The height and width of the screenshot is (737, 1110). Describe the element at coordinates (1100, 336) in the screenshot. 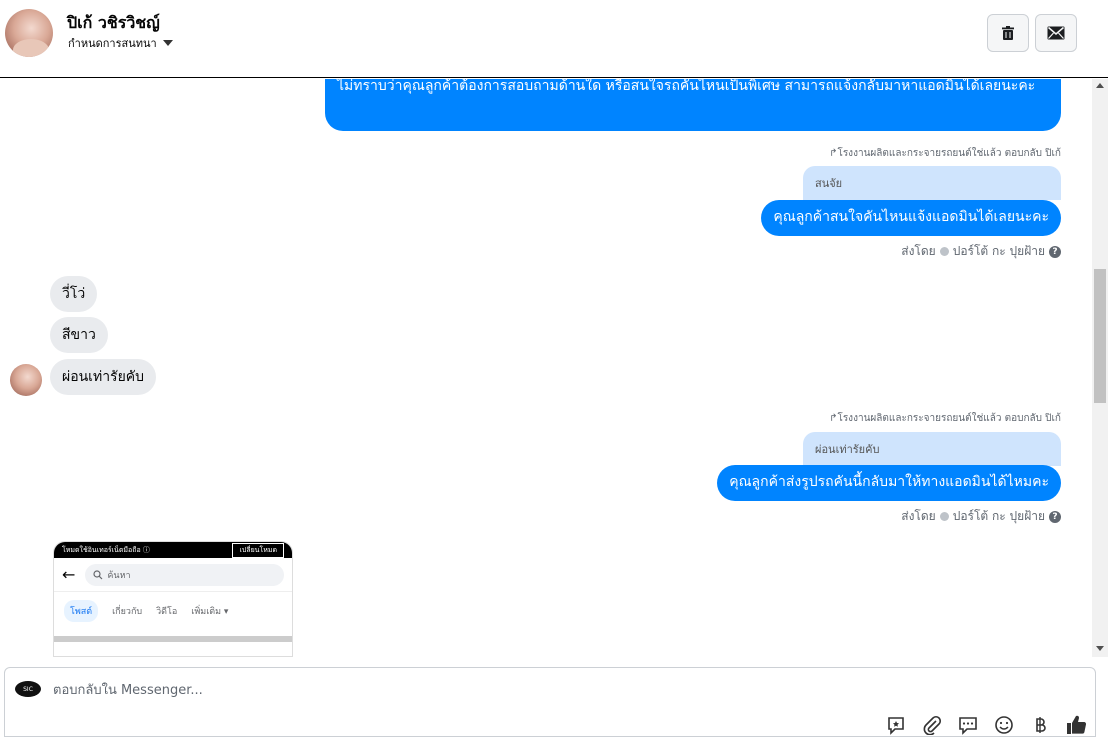

I see `scrollbar-thumb` at that location.